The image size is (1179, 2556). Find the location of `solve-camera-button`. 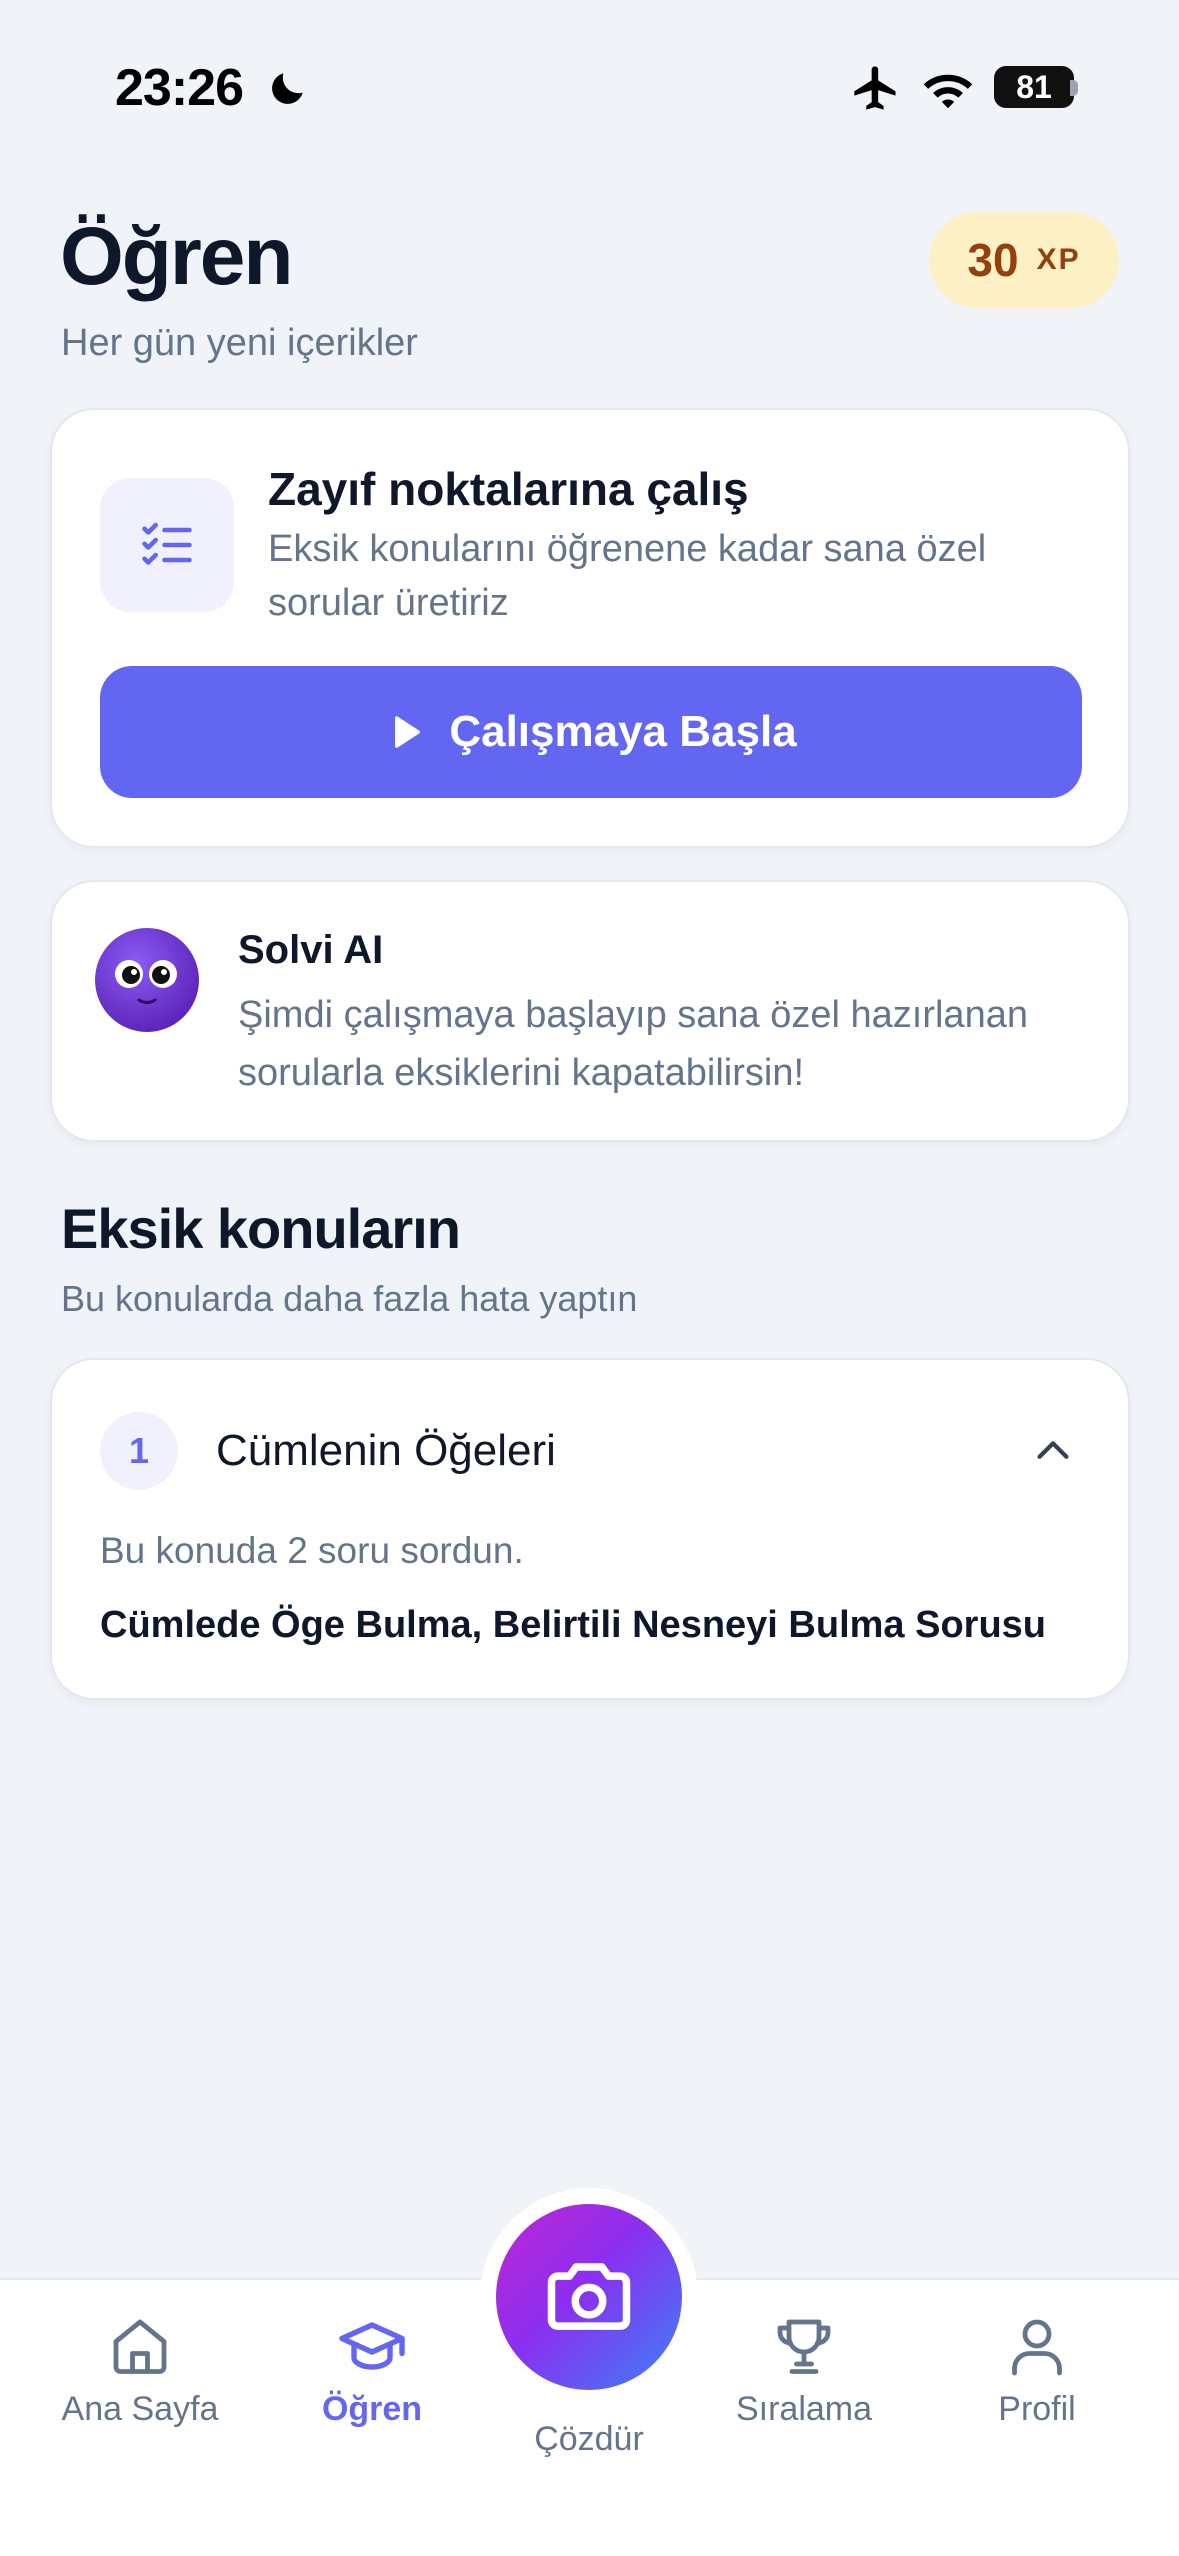

solve-camera-button is located at coordinates (589, 2297).